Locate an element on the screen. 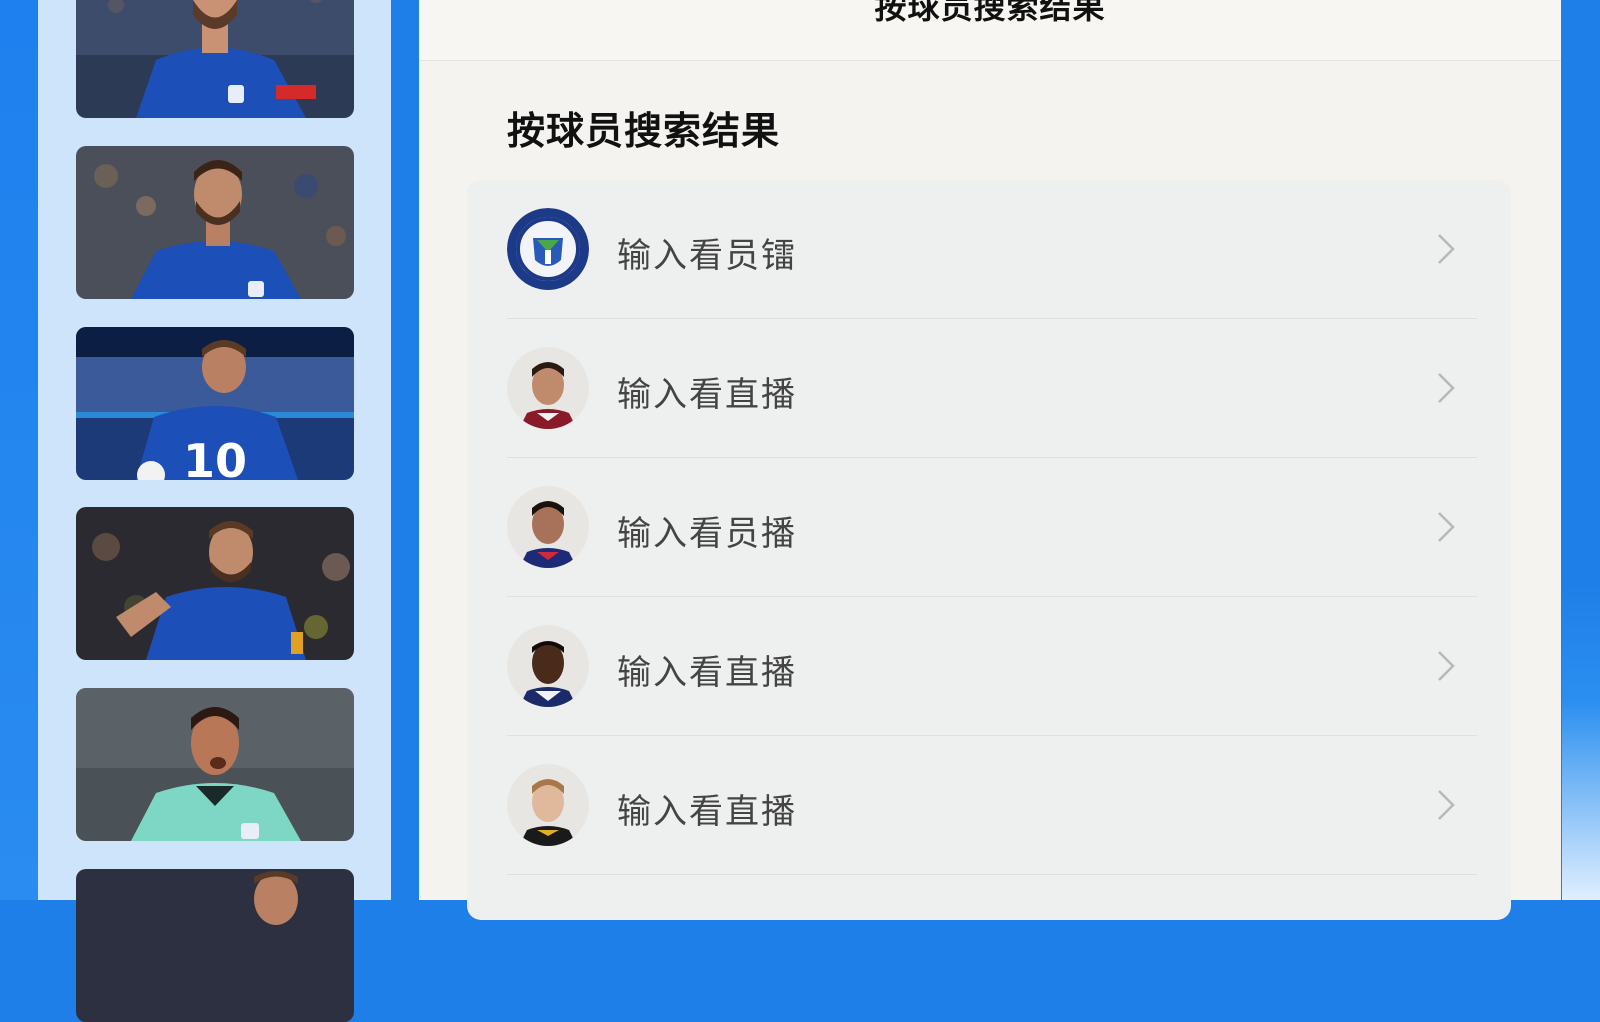 The image size is (1600, 1022). sidebar-thumbnail: 10 is located at coordinates (215, 403).